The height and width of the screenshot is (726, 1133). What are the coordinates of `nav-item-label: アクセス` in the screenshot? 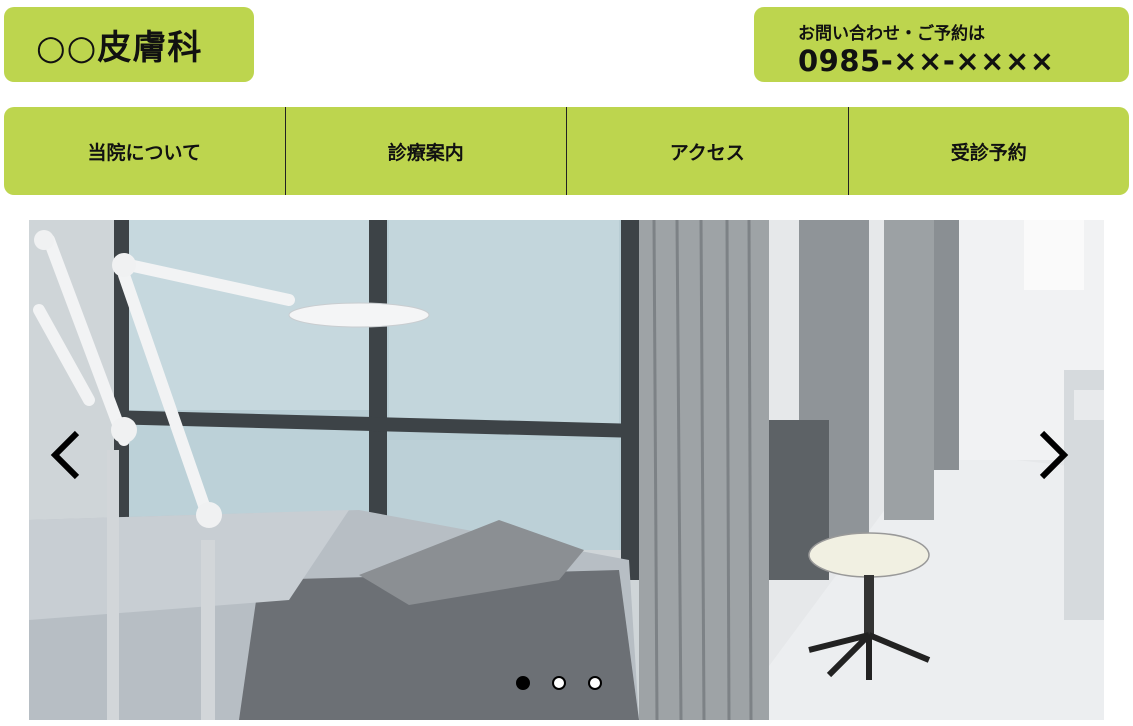 It's located at (707, 152).